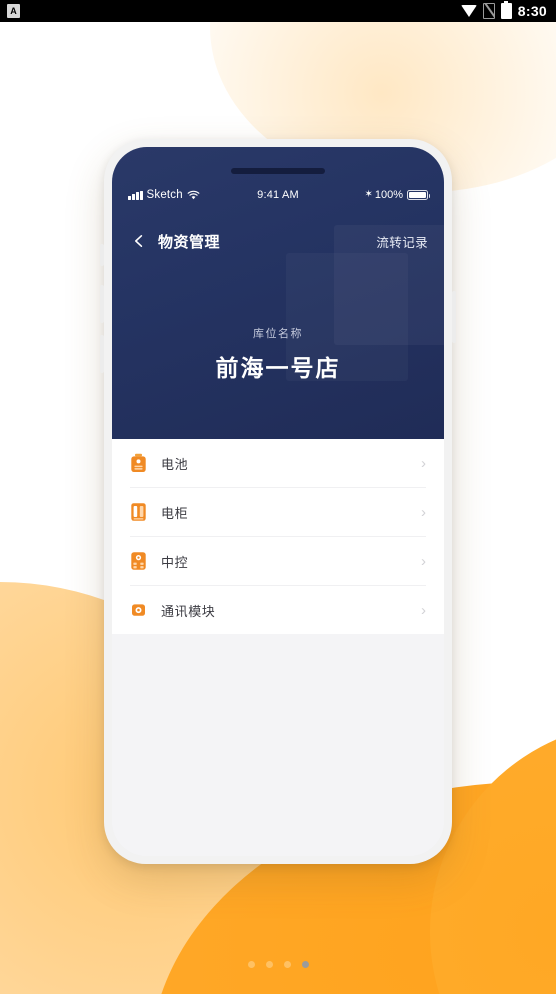  I want to click on list-item: 电柜 ›, so click(278, 512).